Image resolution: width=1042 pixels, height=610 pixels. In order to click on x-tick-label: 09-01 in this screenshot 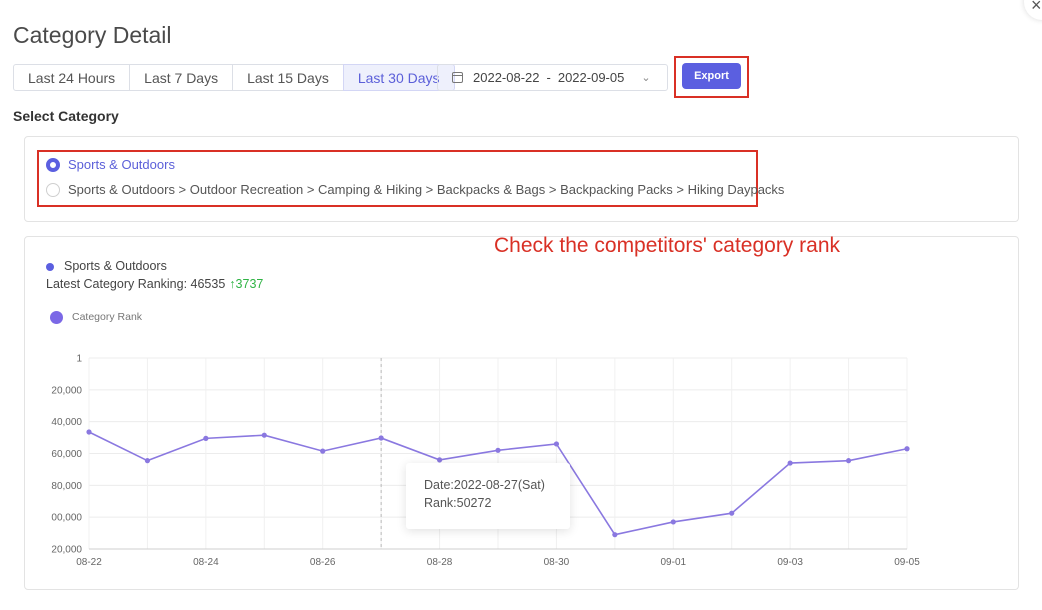, I will do `click(673, 562)`.